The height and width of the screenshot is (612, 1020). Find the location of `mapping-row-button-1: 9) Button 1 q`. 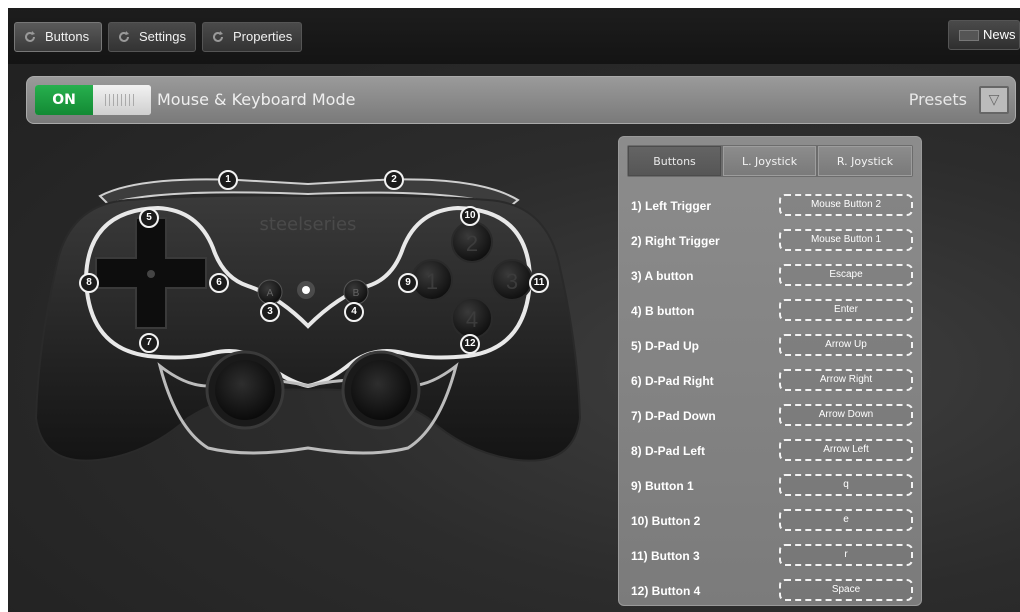

mapping-row-button-1: 9) Button 1 q is located at coordinates (771, 490).